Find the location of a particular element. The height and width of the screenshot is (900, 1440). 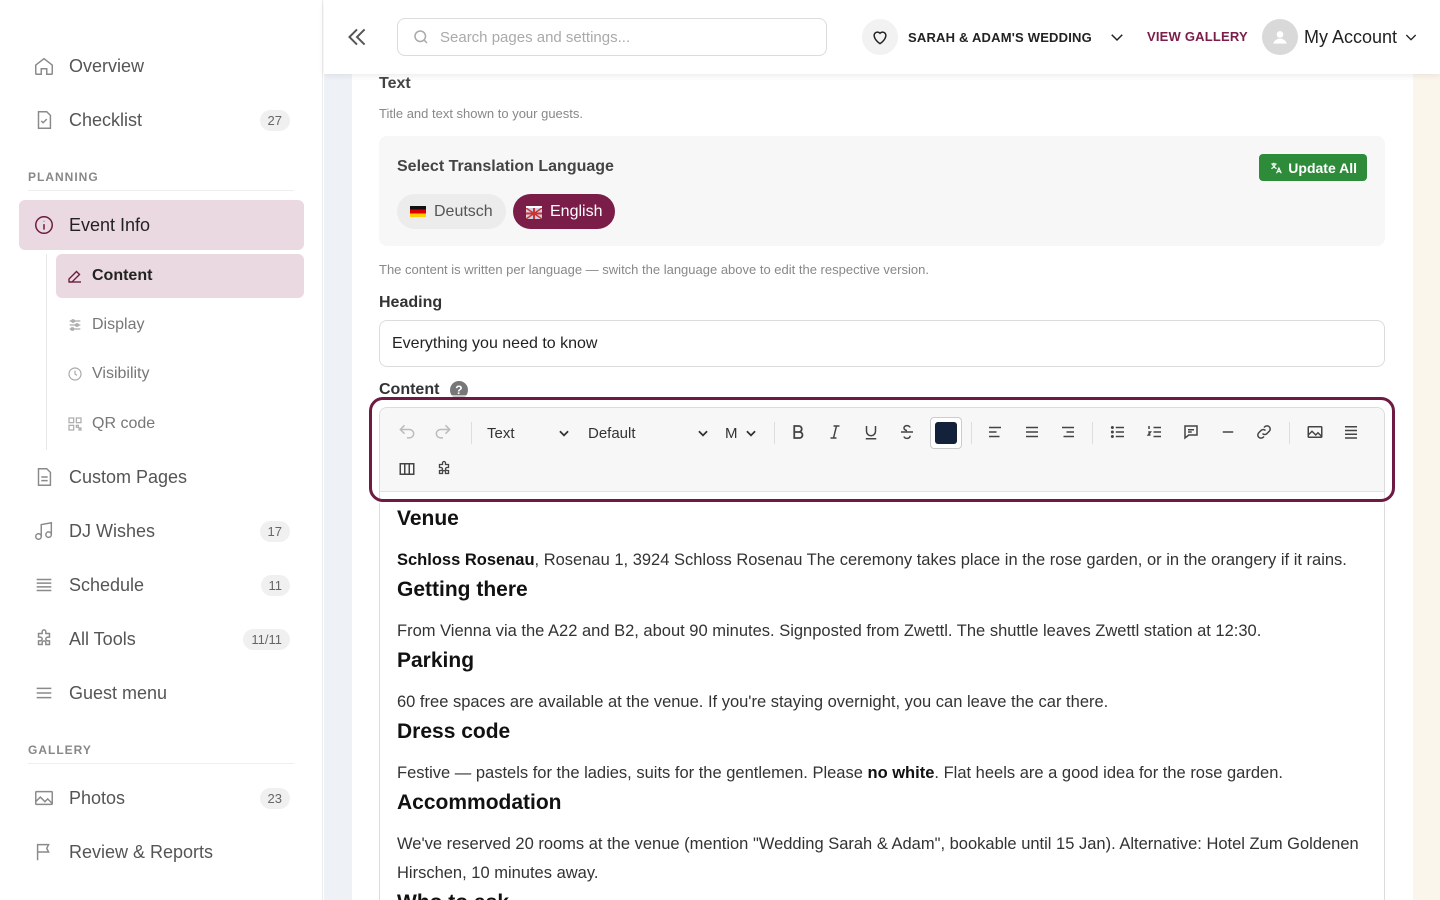

heart-icon is located at coordinates (880, 37).